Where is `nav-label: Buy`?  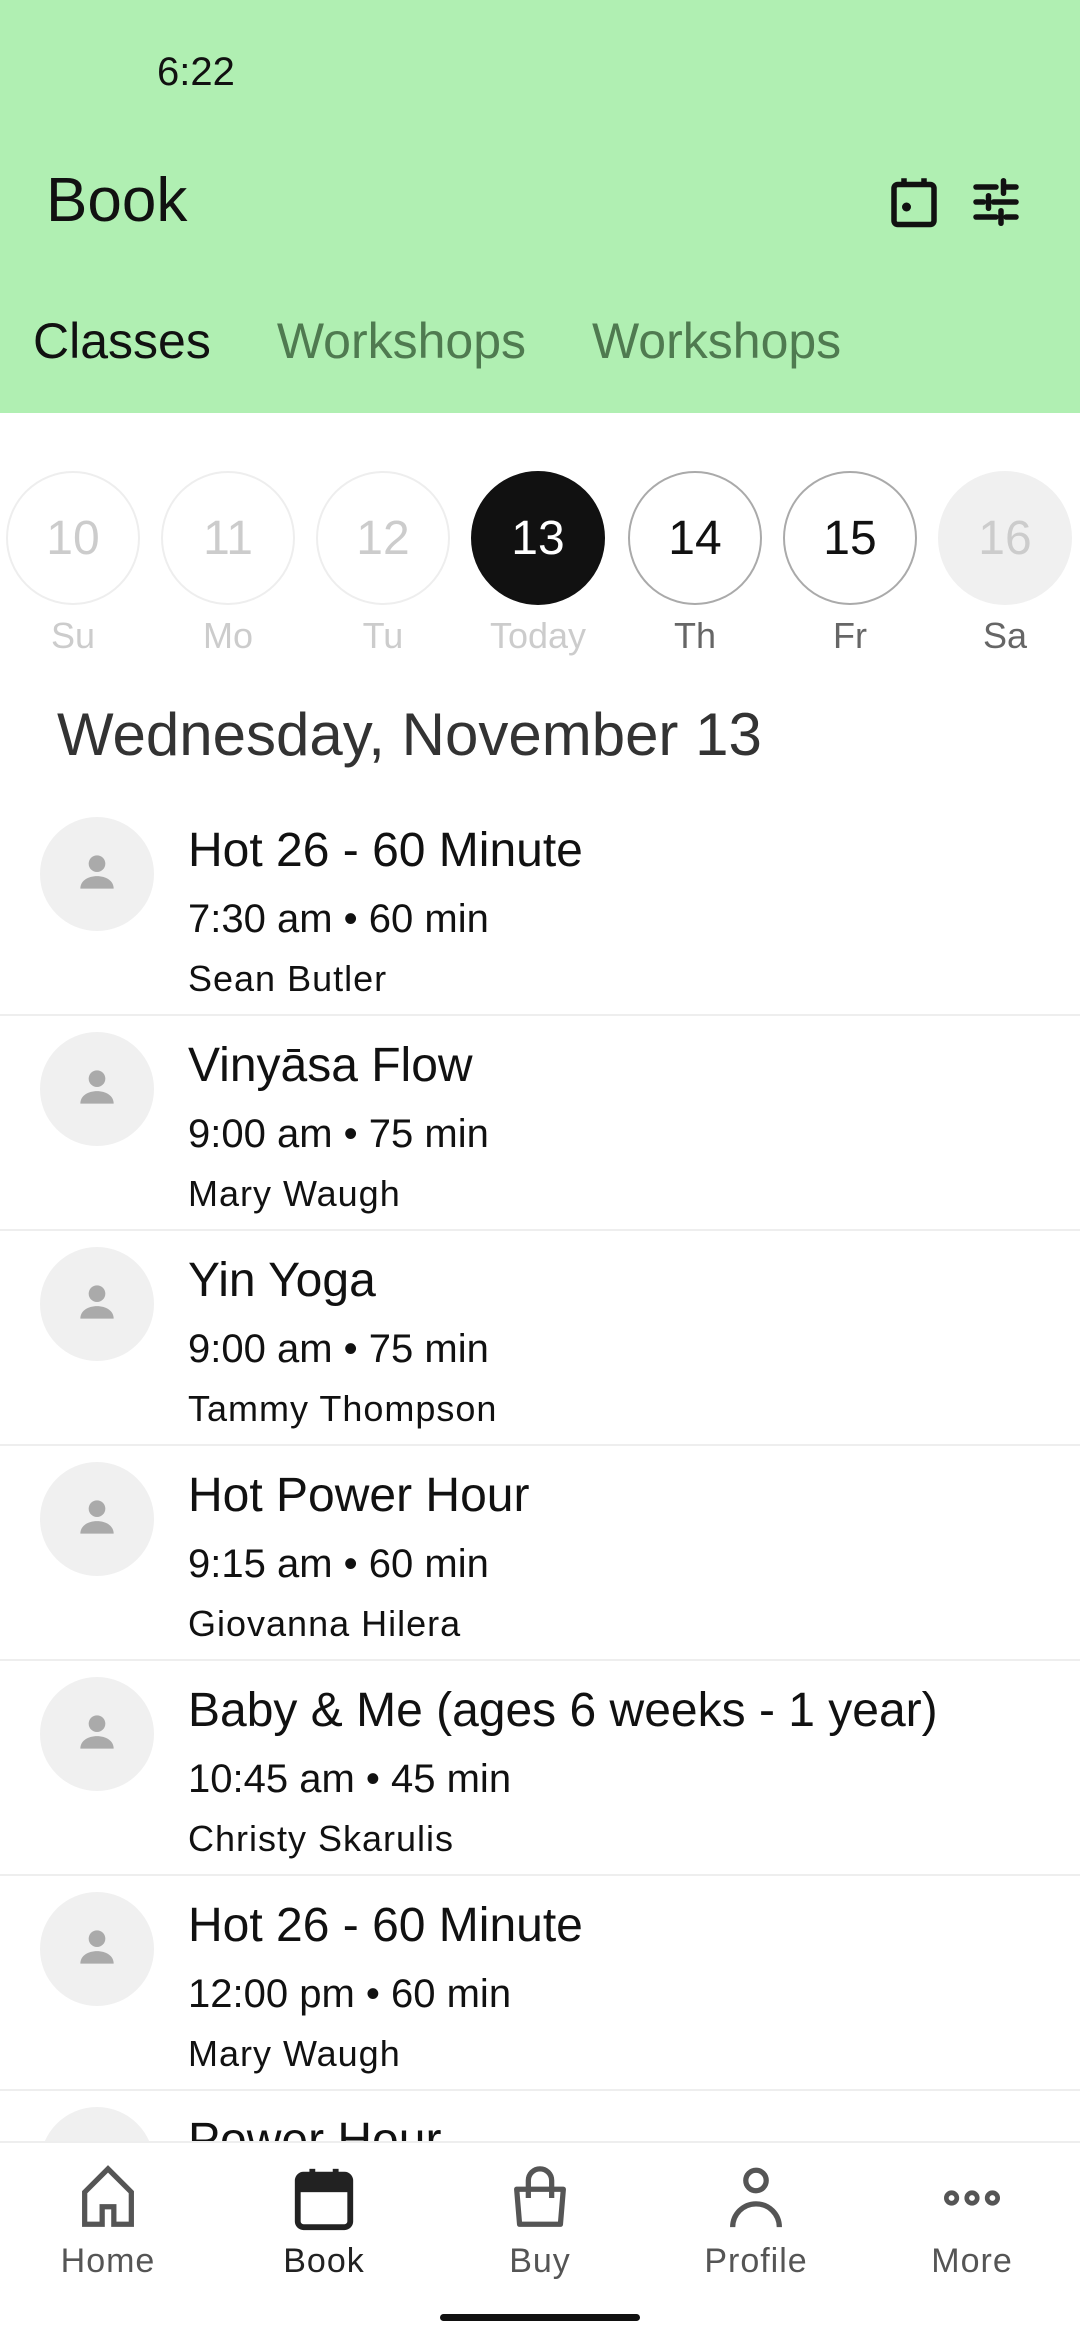
nav-label: Buy is located at coordinates (540, 2261).